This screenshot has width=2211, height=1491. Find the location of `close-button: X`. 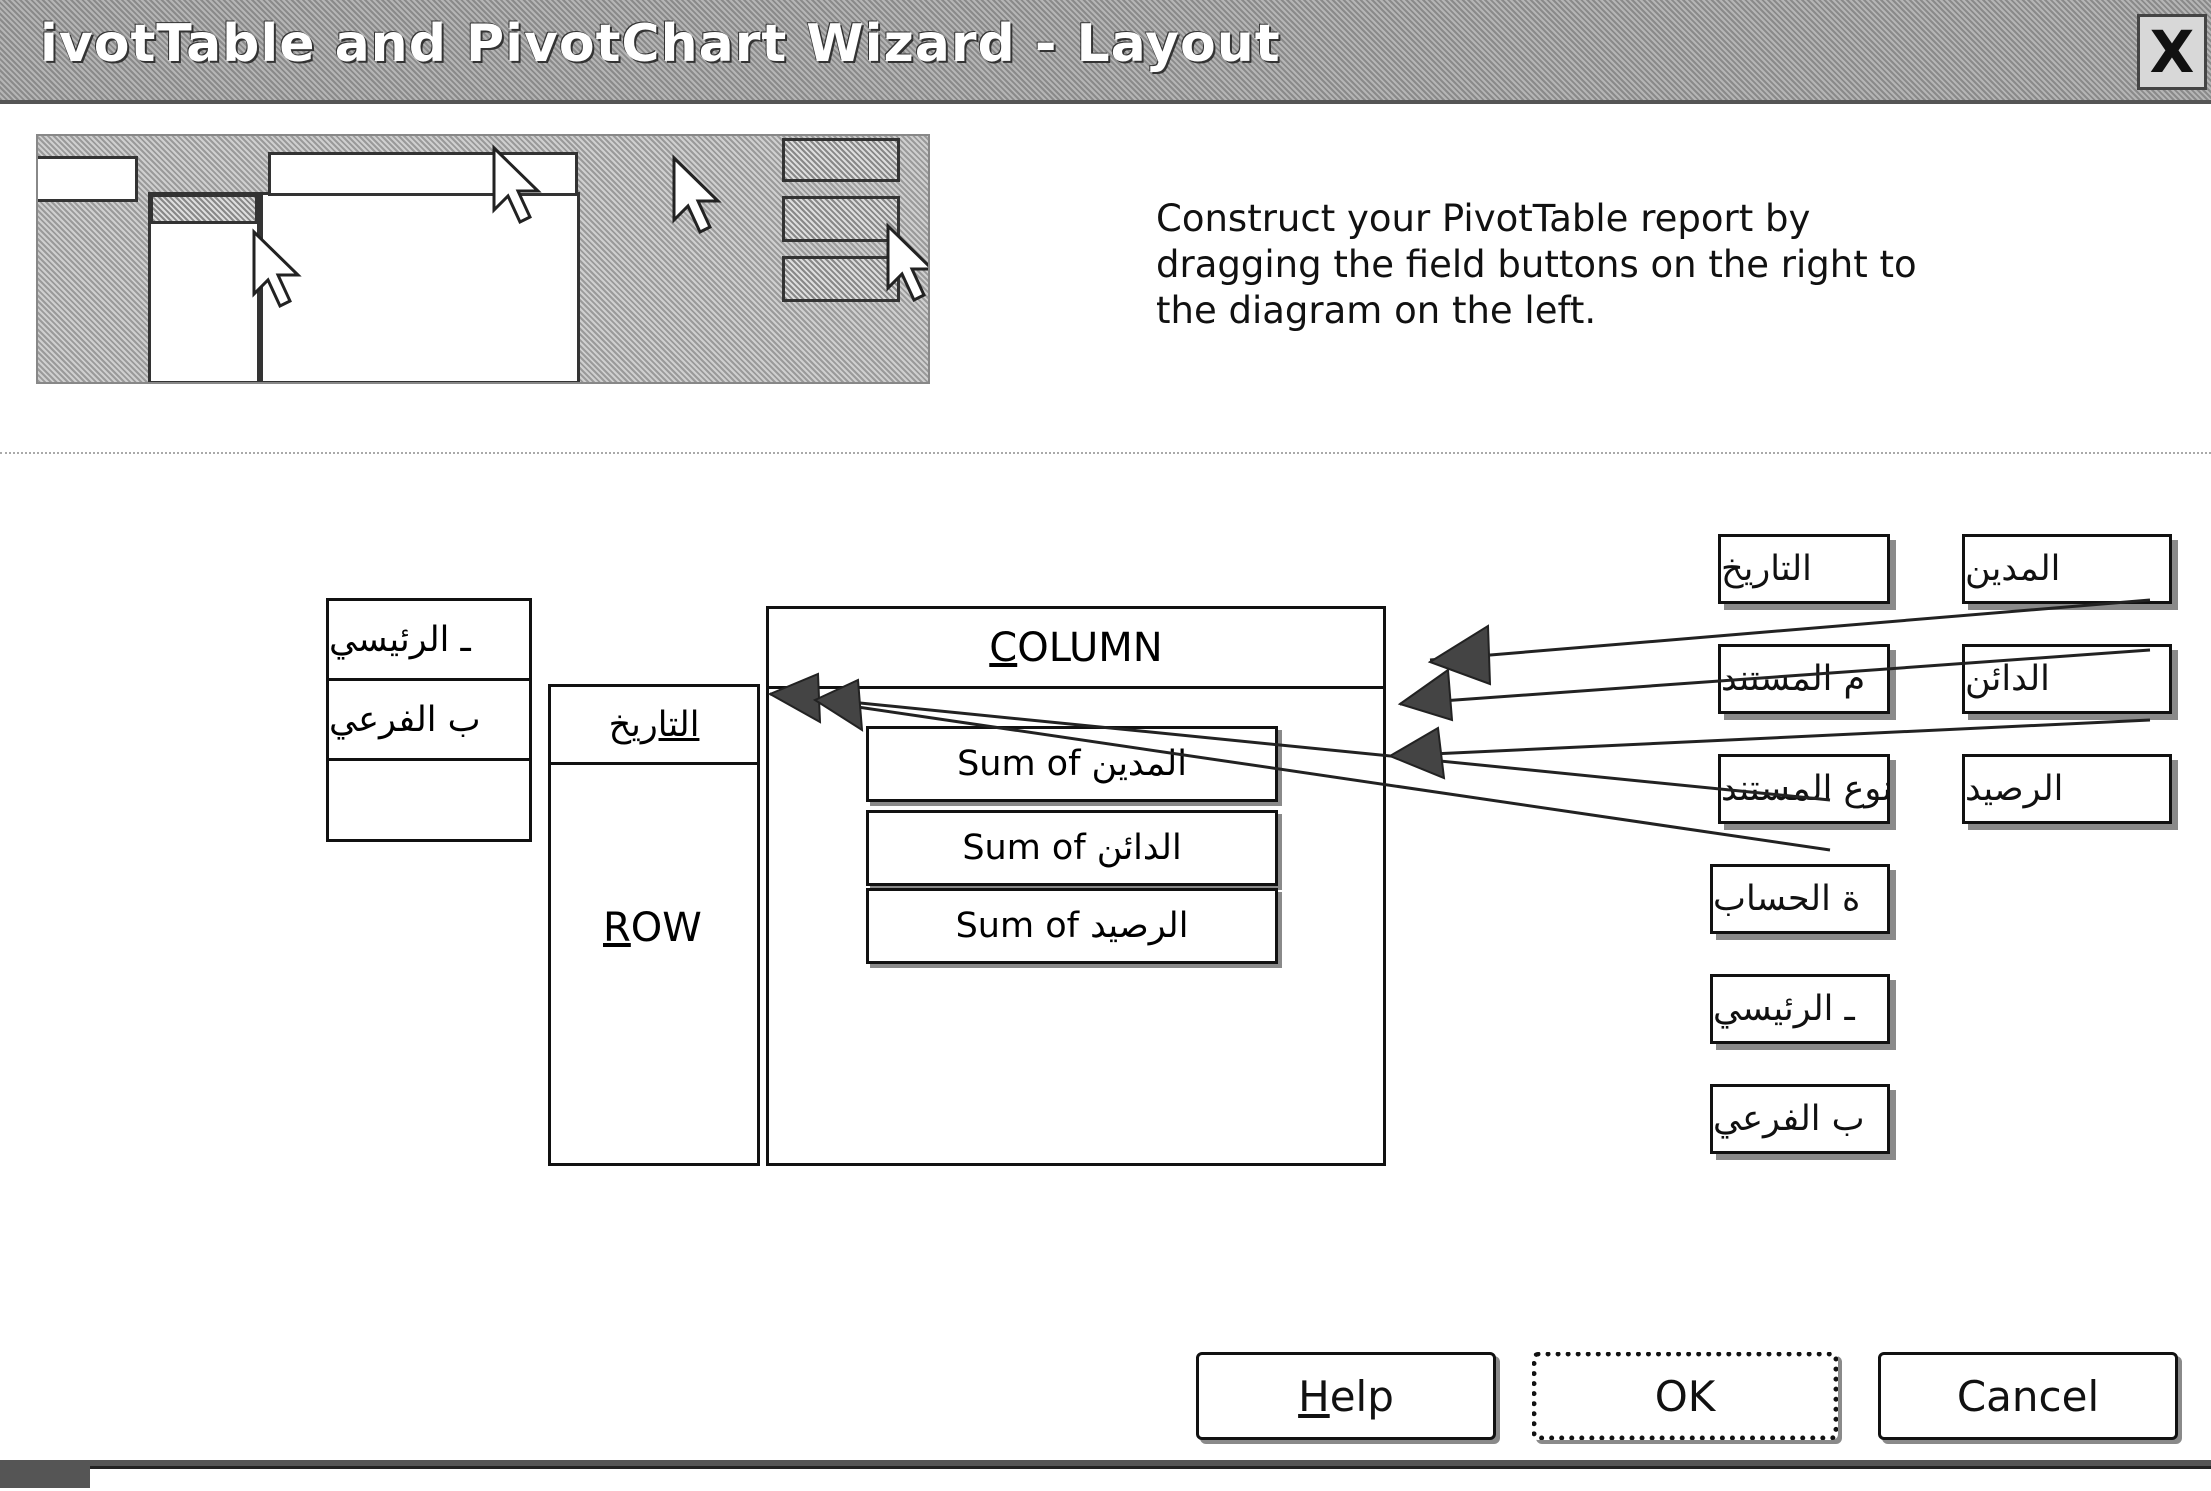

close-button: X is located at coordinates (2172, 52).